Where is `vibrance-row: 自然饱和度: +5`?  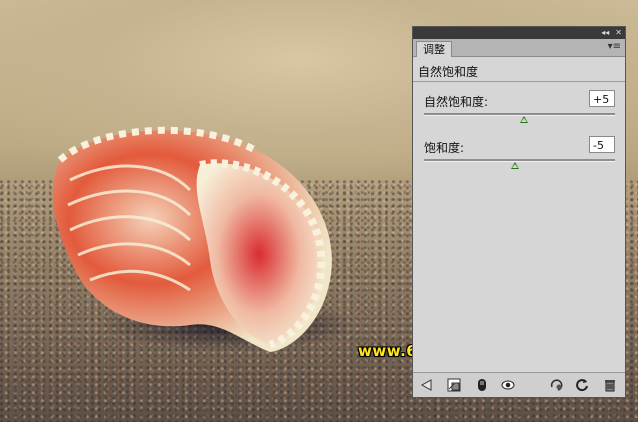
vibrance-row: 自然饱和度: +5 is located at coordinates (519, 105).